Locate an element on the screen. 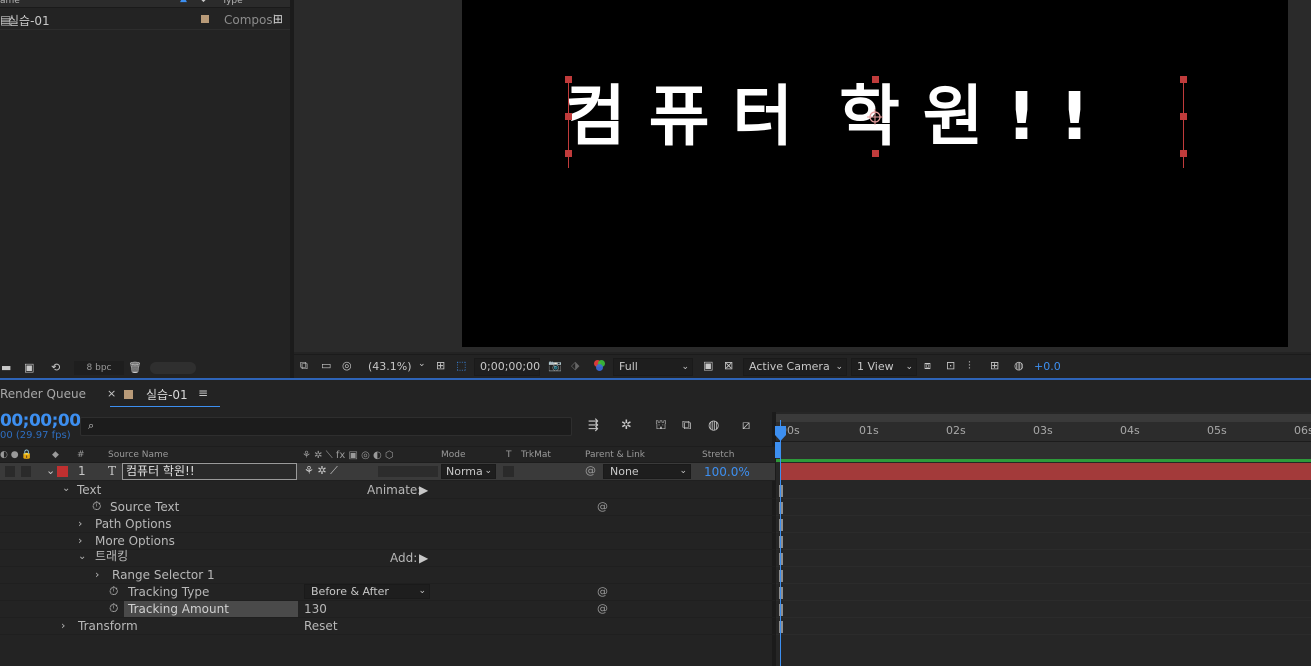 The image size is (1311, 666). fast-draft-icon: ⊡ is located at coordinates (950, 366).